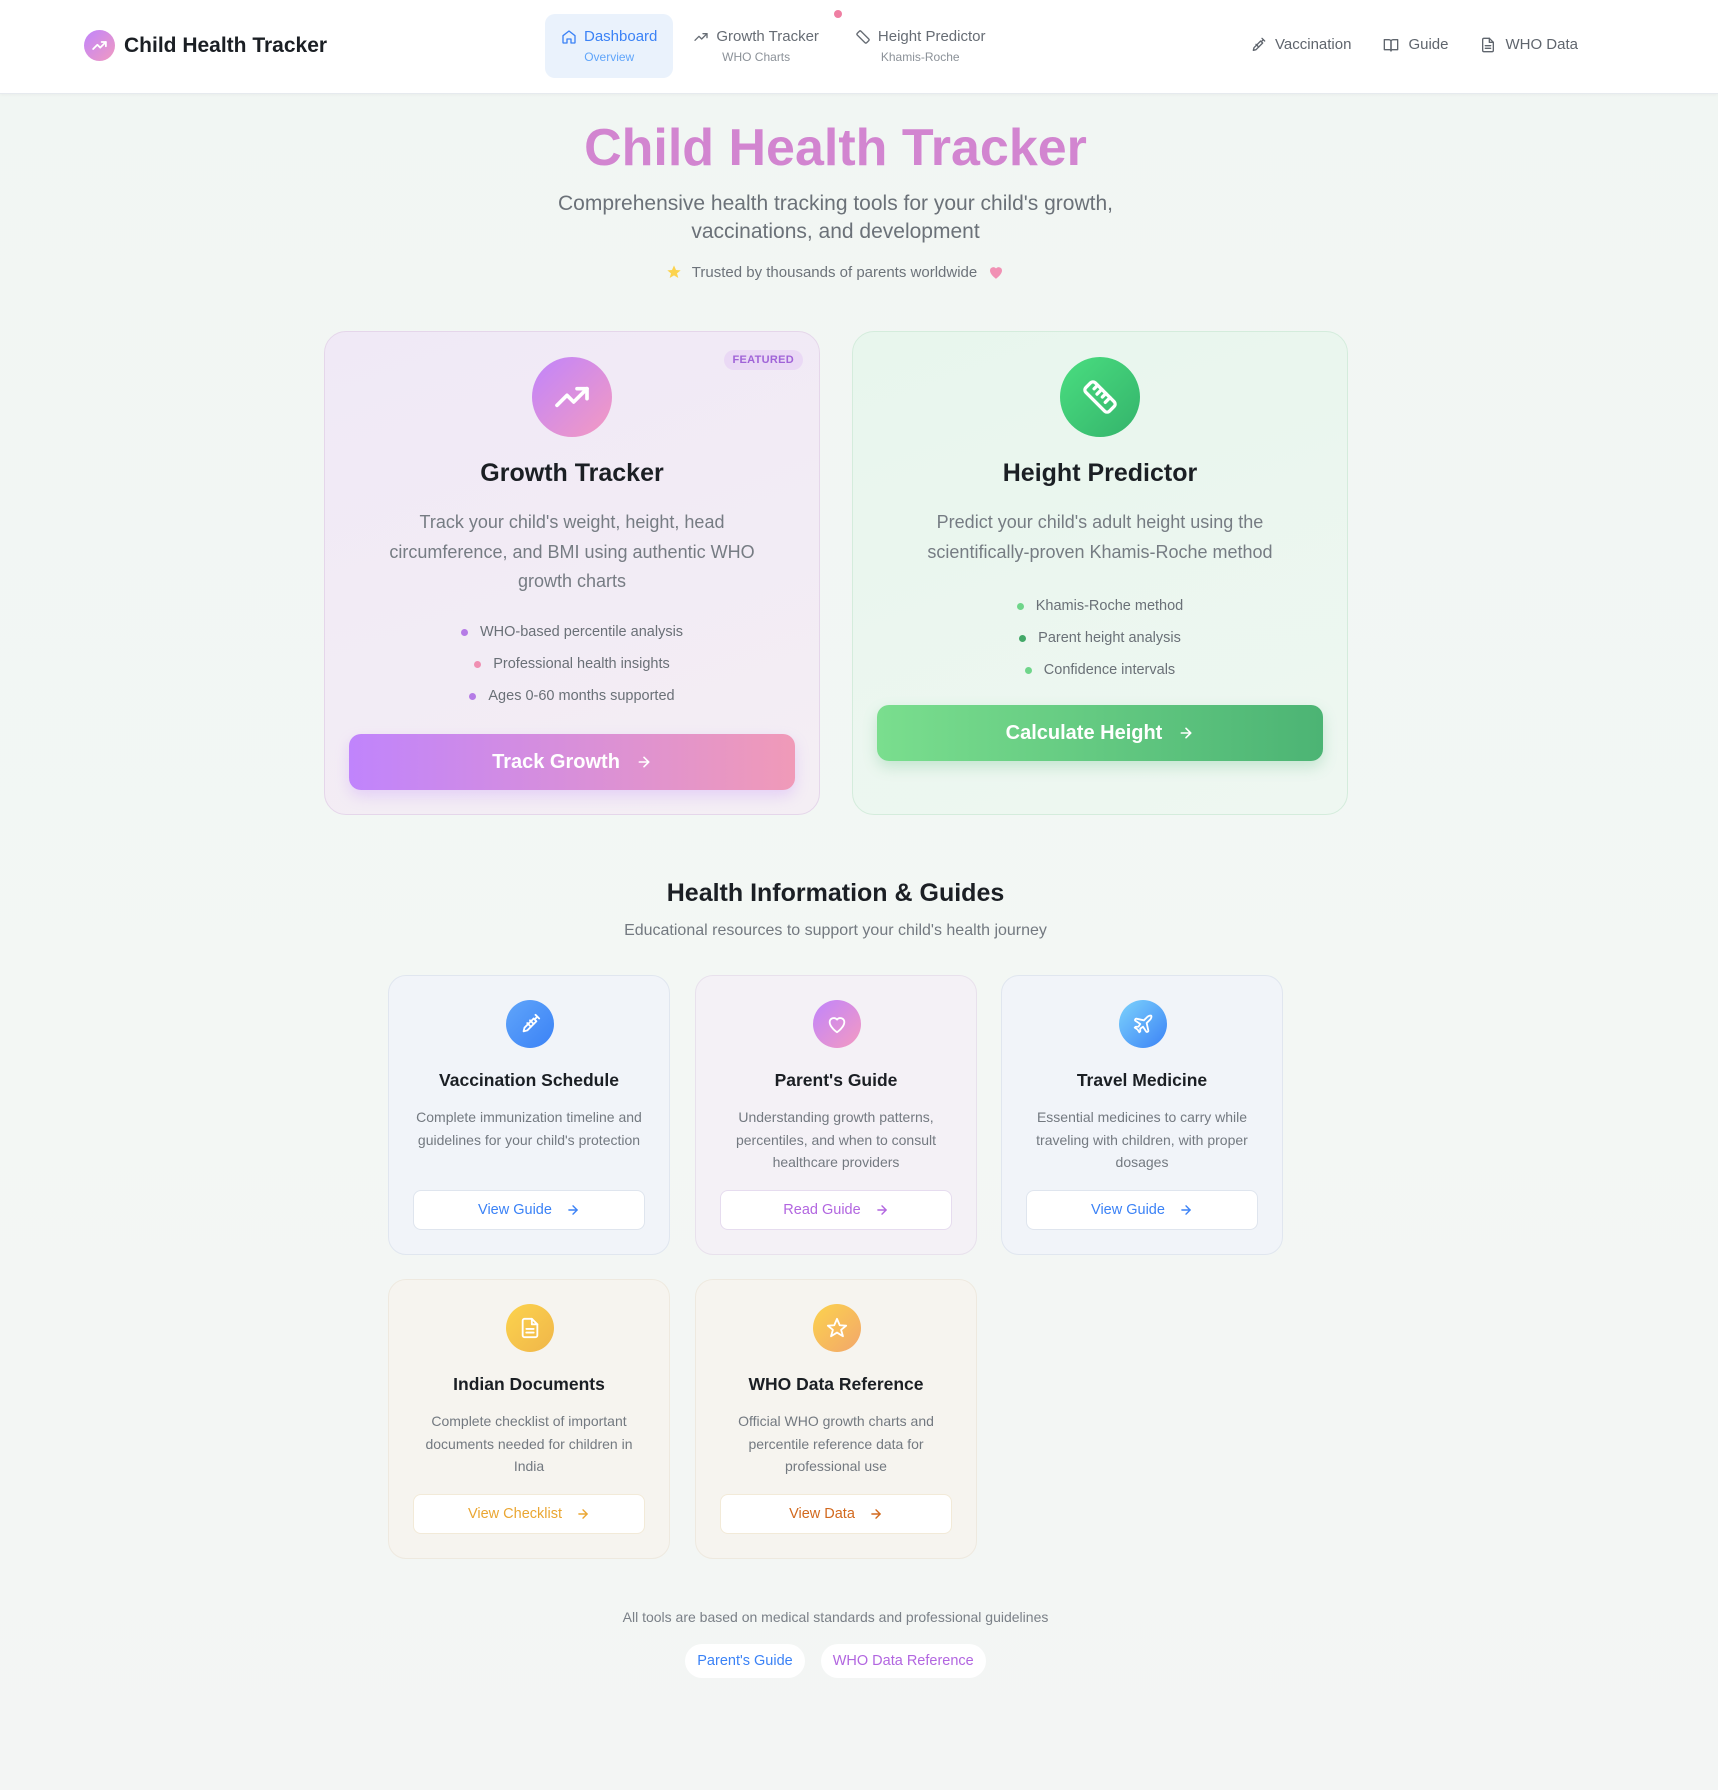 This screenshot has width=1718, height=1790. I want to click on plane-icon, so click(1143, 1024).